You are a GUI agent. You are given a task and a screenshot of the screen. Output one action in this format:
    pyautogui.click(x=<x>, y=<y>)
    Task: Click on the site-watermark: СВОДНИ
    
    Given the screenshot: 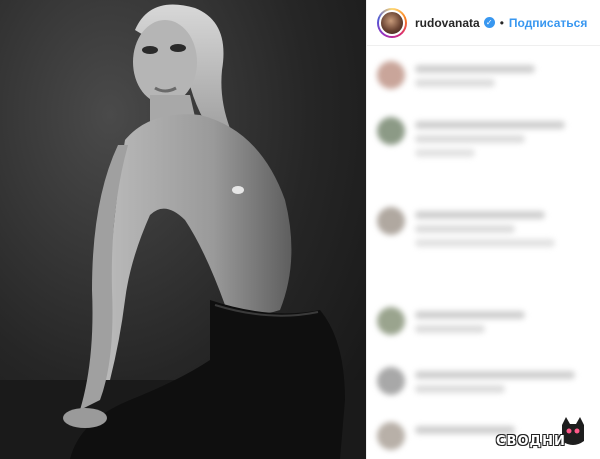 What is the action you would take?
    pyautogui.click(x=537, y=435)
    